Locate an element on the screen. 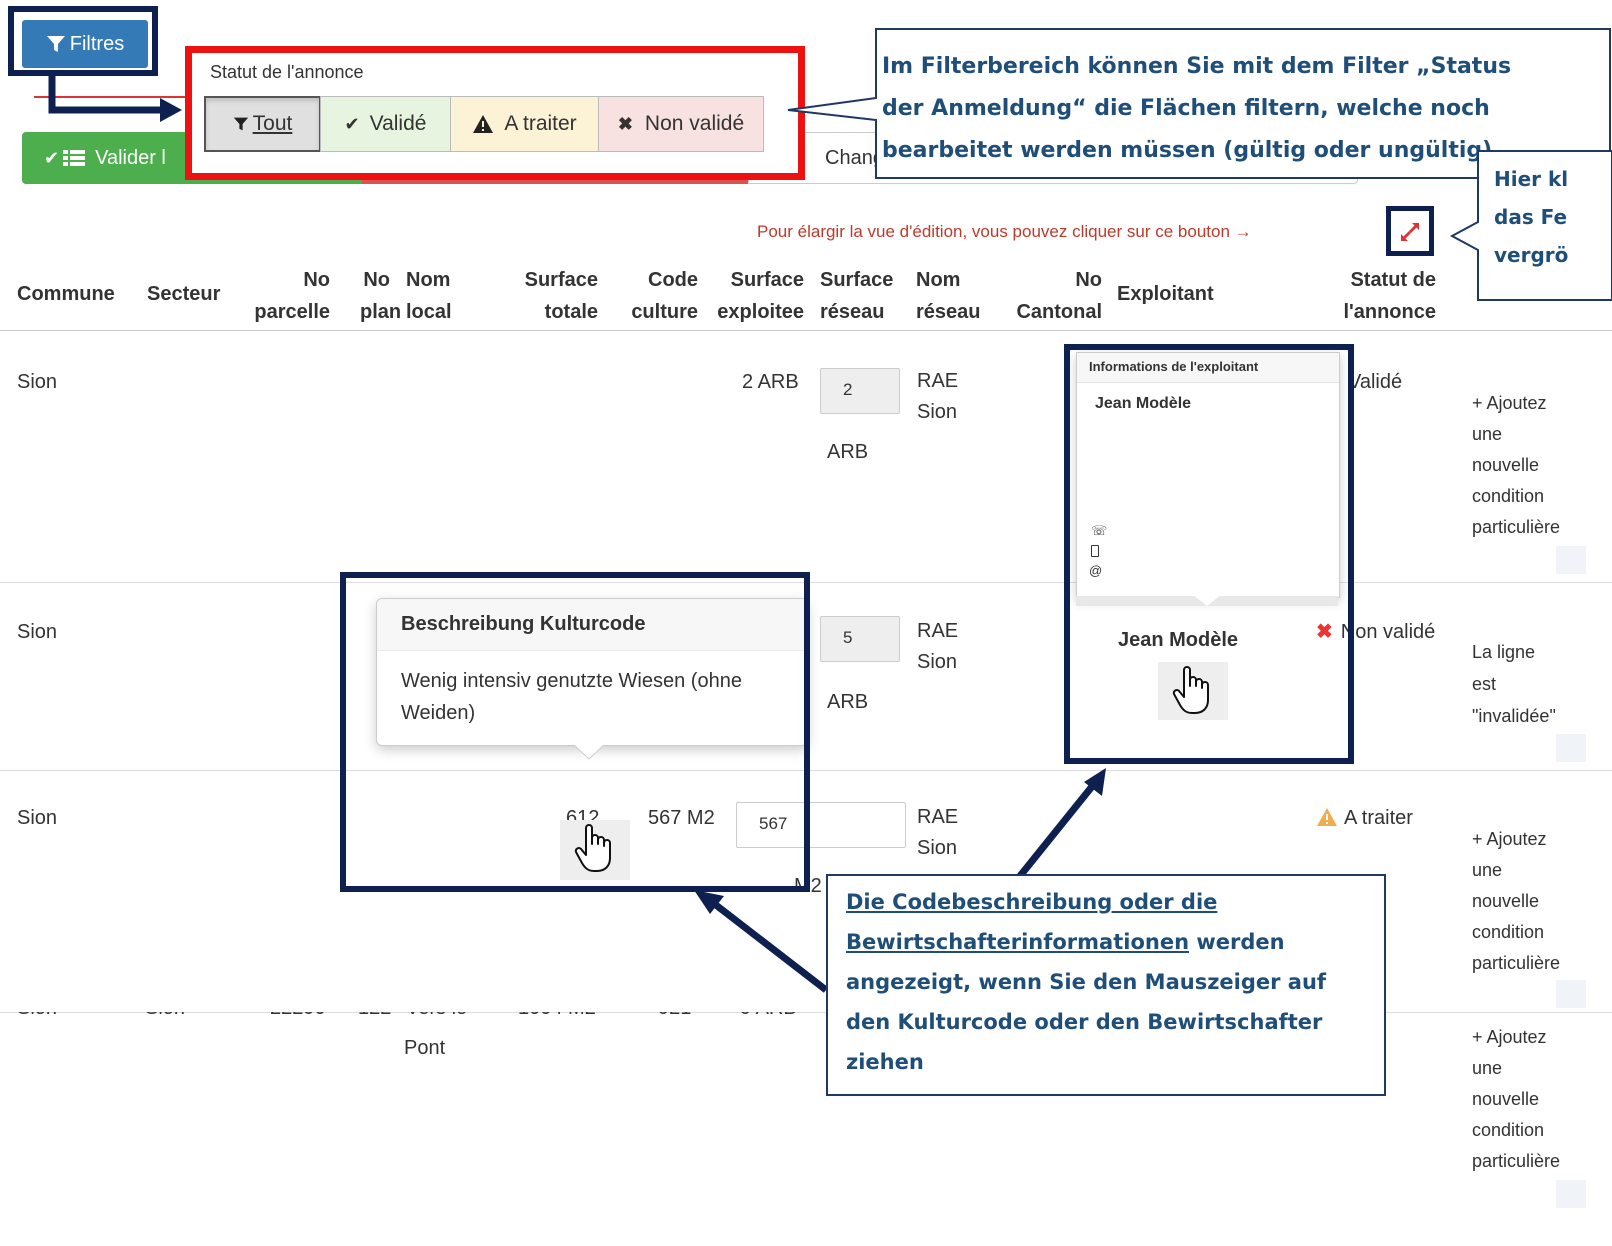 The height and width of the screenshot is (1246, 1612). callout-line: den Kulturcode oder den Bewirtschafter is located at coordinates (1084, 1022).